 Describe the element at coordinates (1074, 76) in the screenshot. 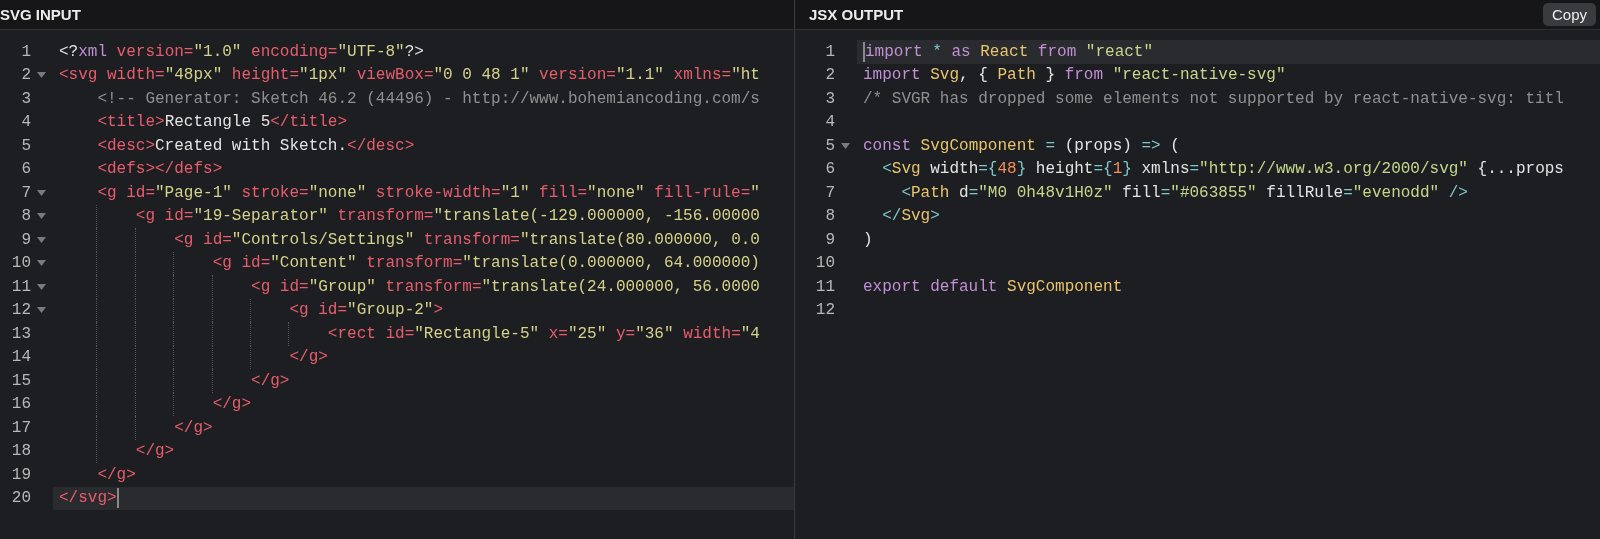

I see `code-line: import Svg, { Path } from "react-native-svg"` at that location.